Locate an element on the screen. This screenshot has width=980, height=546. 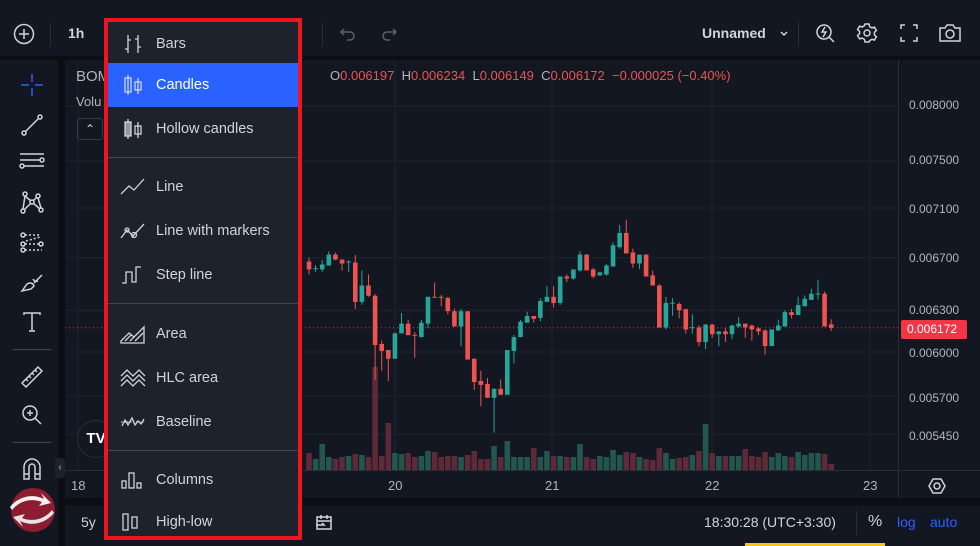
menu-item-high-low: High-low is located at coordinates (203, 522).